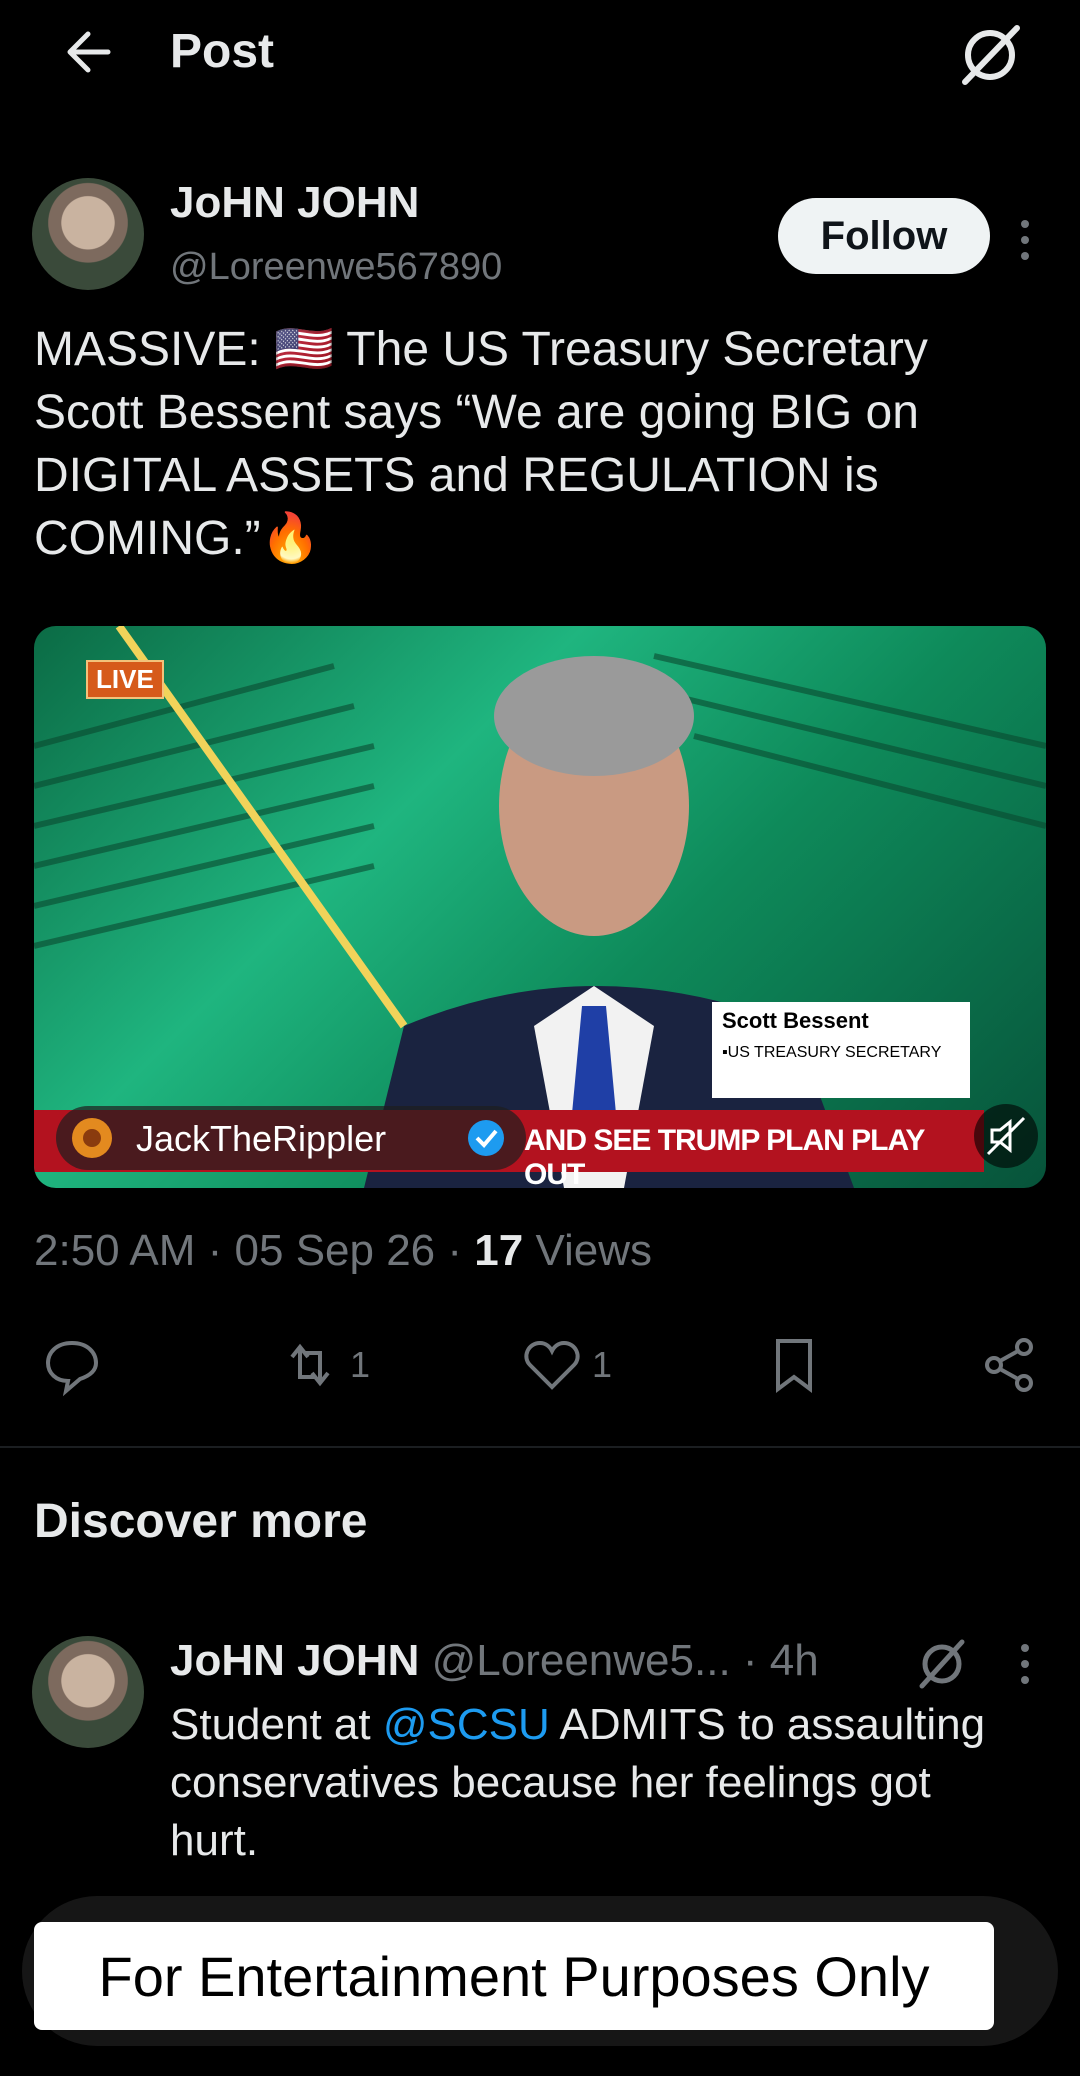 This screenshot has width=1080, height=2076. Describe the element at coordinates (294, 203) in the screenshot. I see `author-name: JoHN JOHN` at that location.